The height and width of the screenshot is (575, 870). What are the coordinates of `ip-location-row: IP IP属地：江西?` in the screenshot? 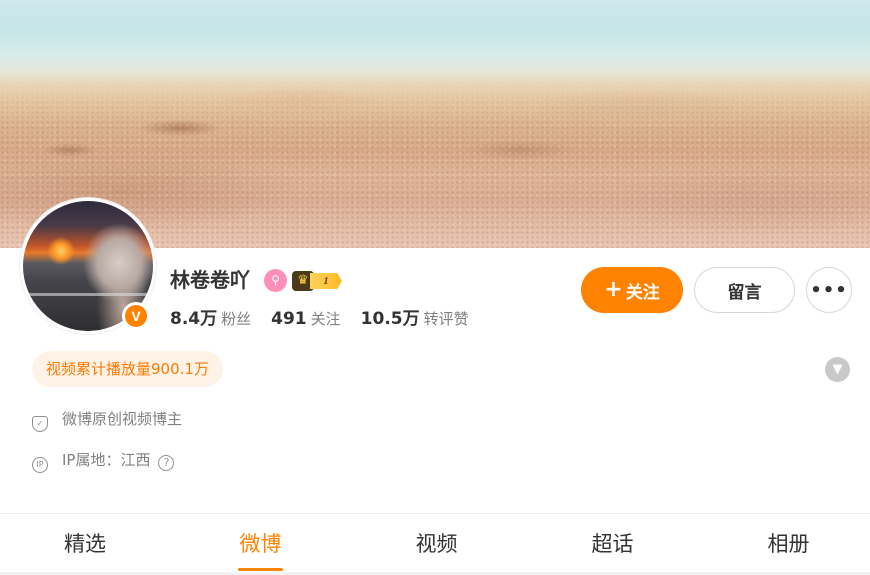 It's located at (103, 460).